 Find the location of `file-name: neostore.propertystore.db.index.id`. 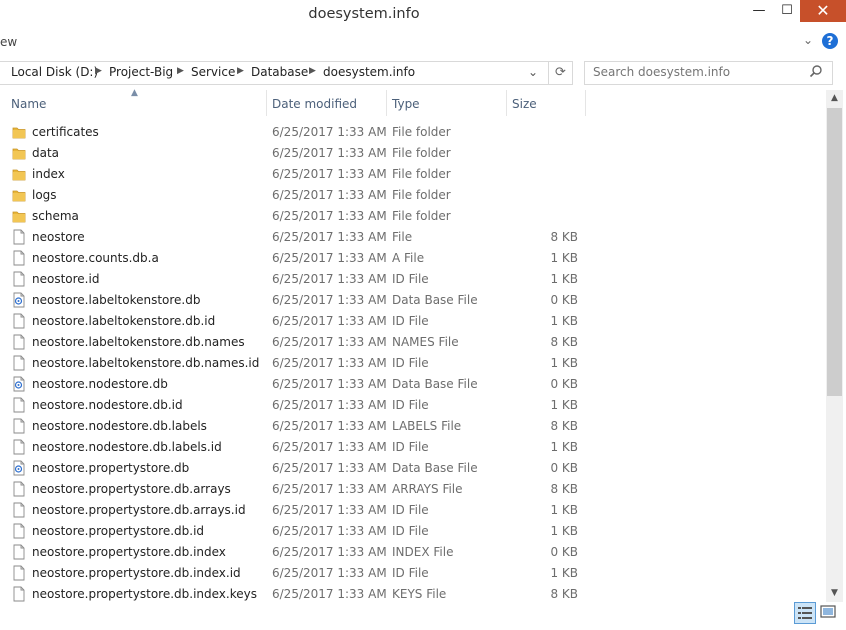

file-name: neostore.propertystore.db.index.id is located at coordinates (136, 573).